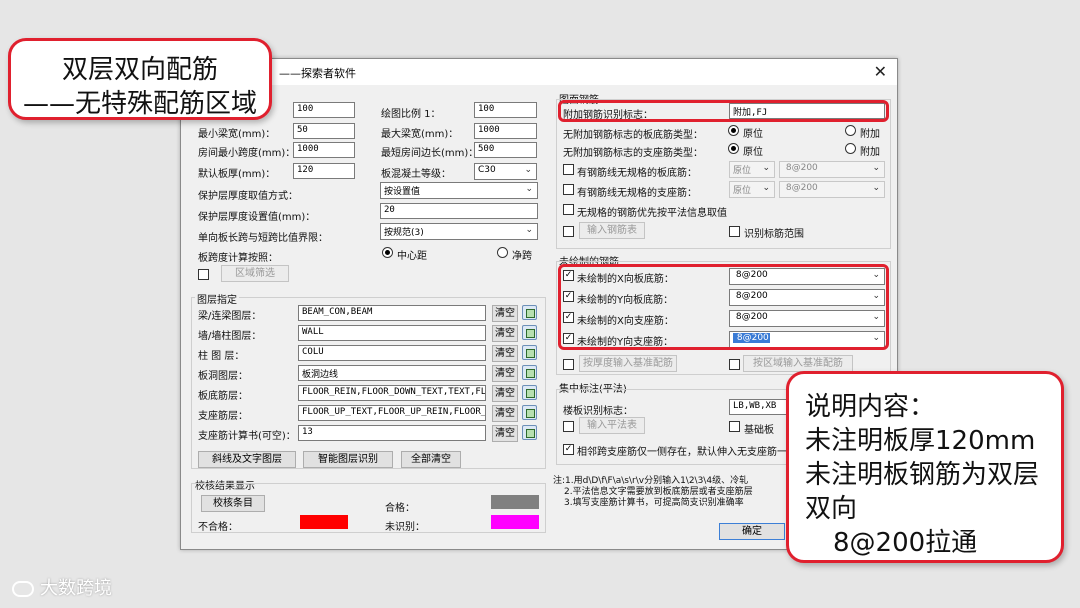  What do you see at coordinates (392, 393) in the screenshot?
I see `layer-row-input: FLOOR_REIN,FLOOR_DOWN_TEXT,TEXT,FL` at bounding box center [392, 393].